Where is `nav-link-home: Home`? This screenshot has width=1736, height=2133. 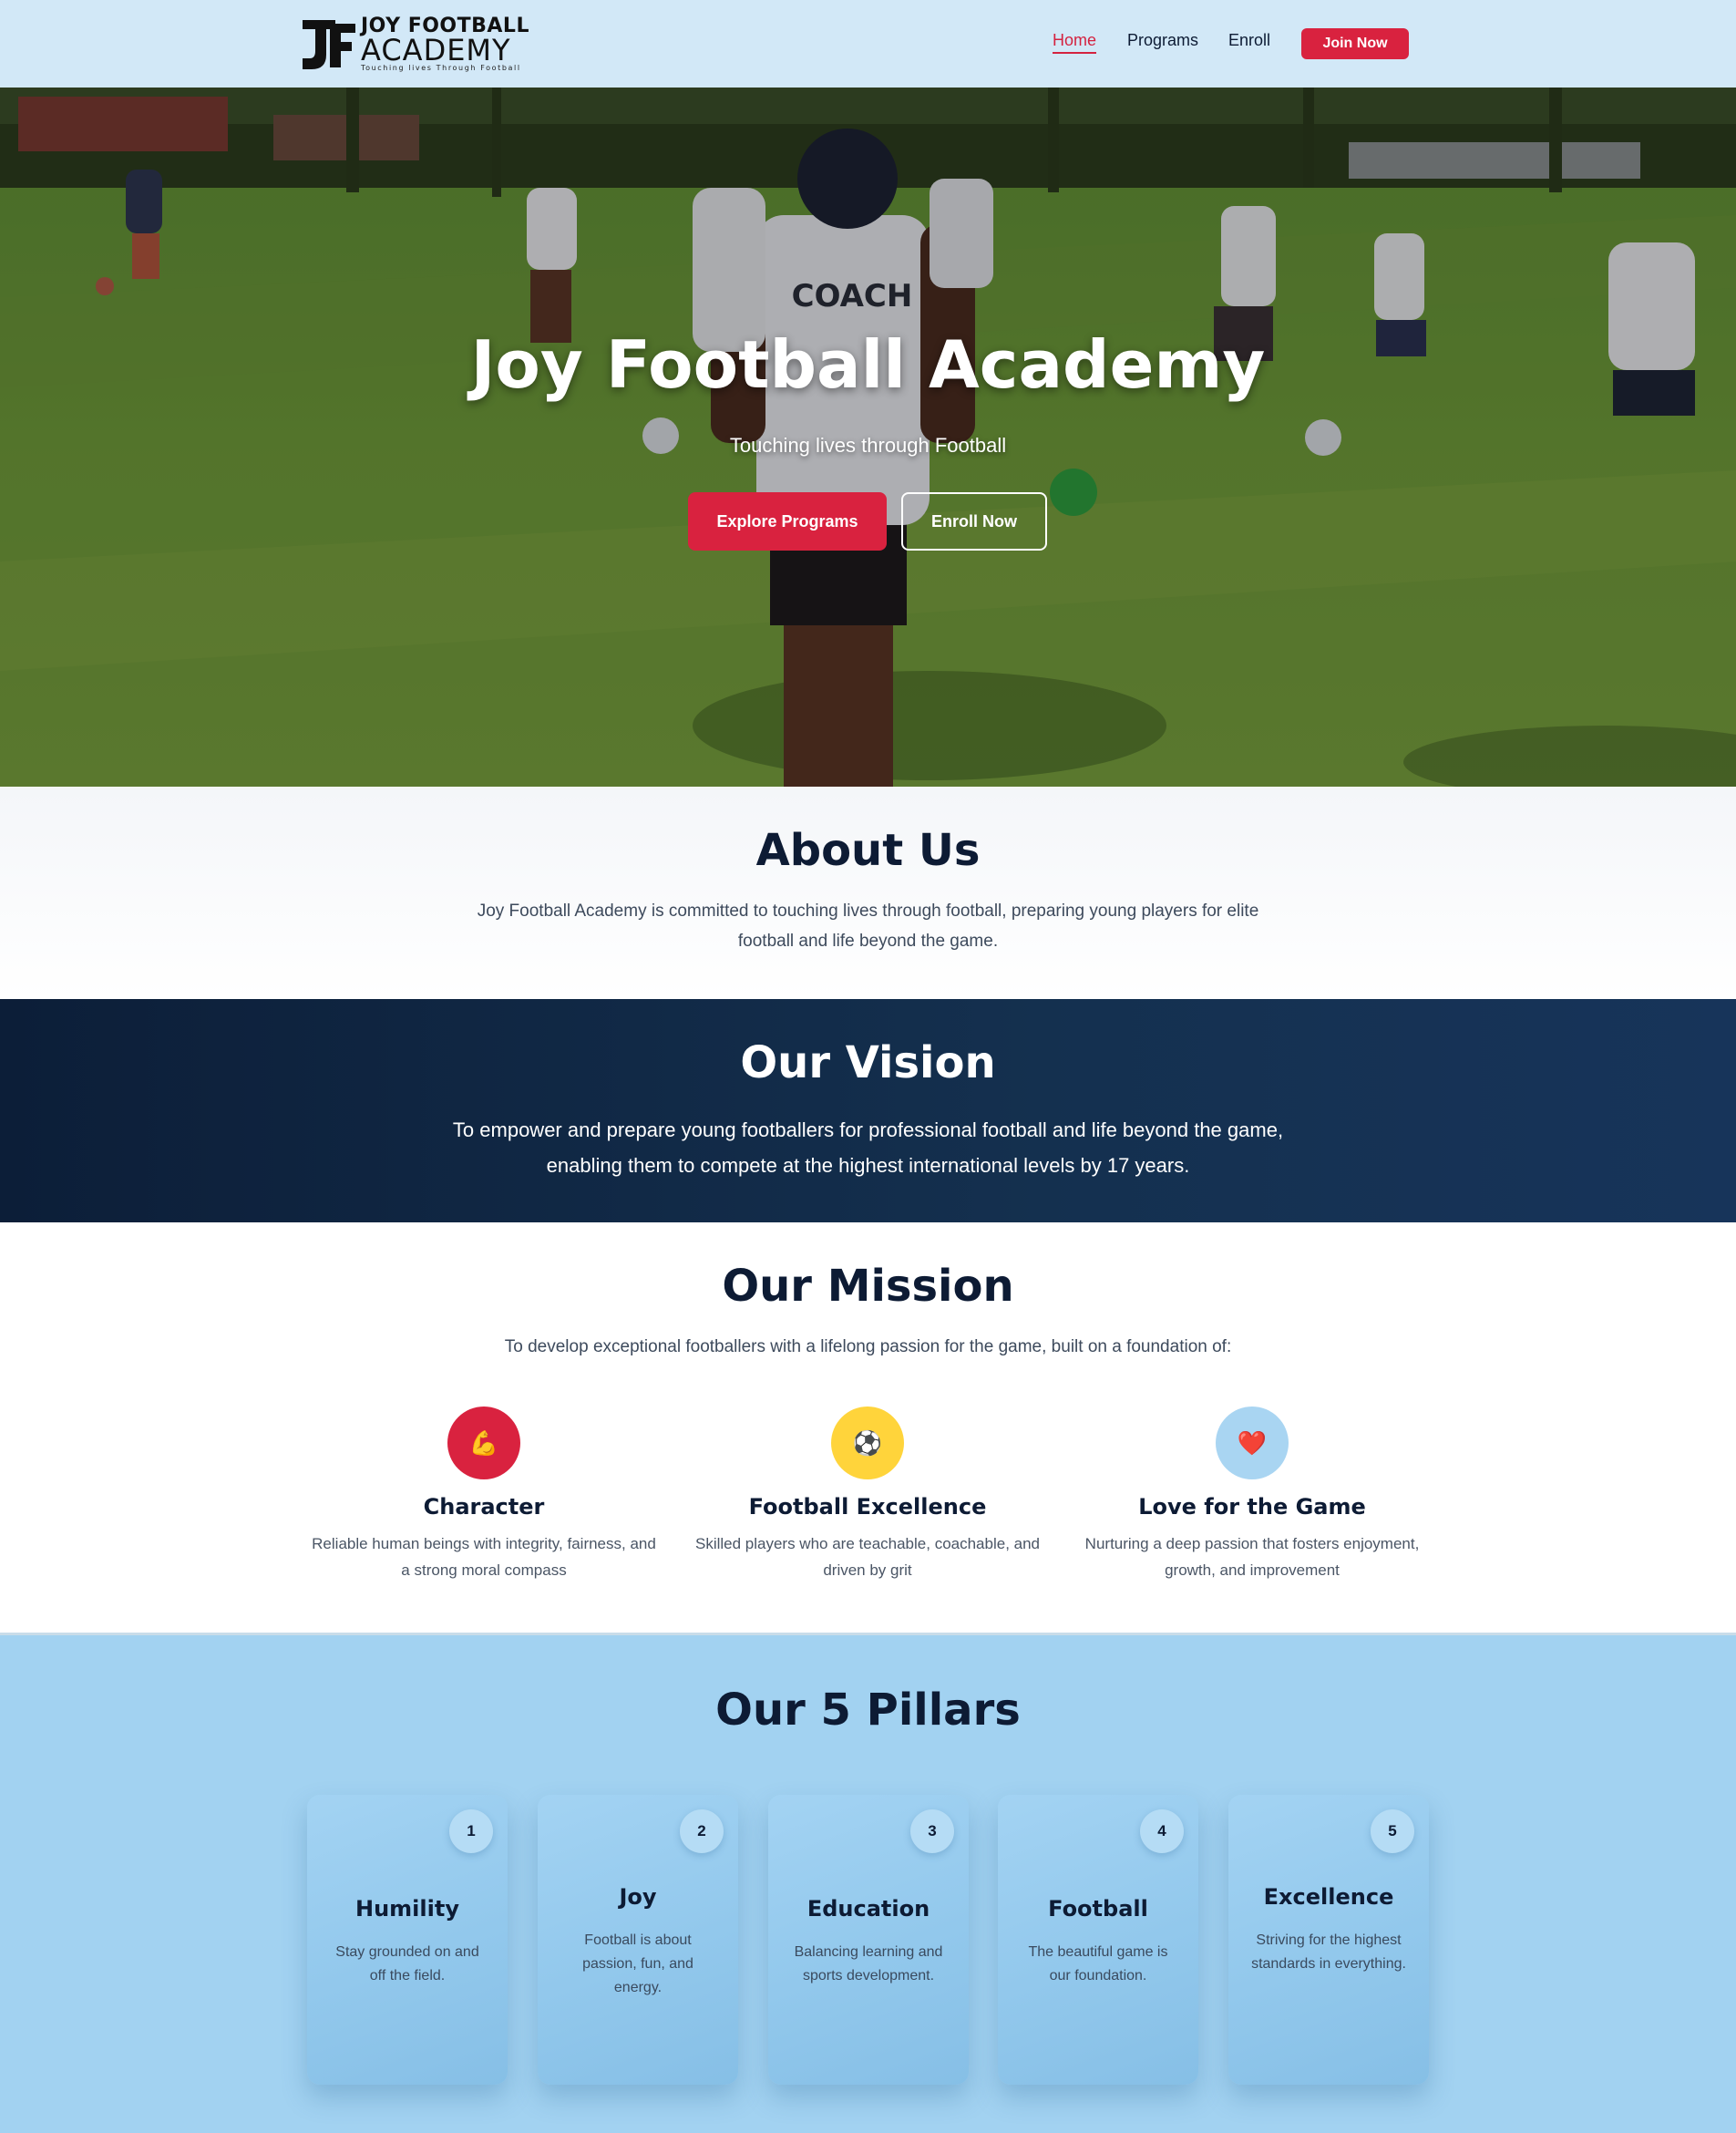
nav-link-home: Home is located at coordinates (1075, 42).